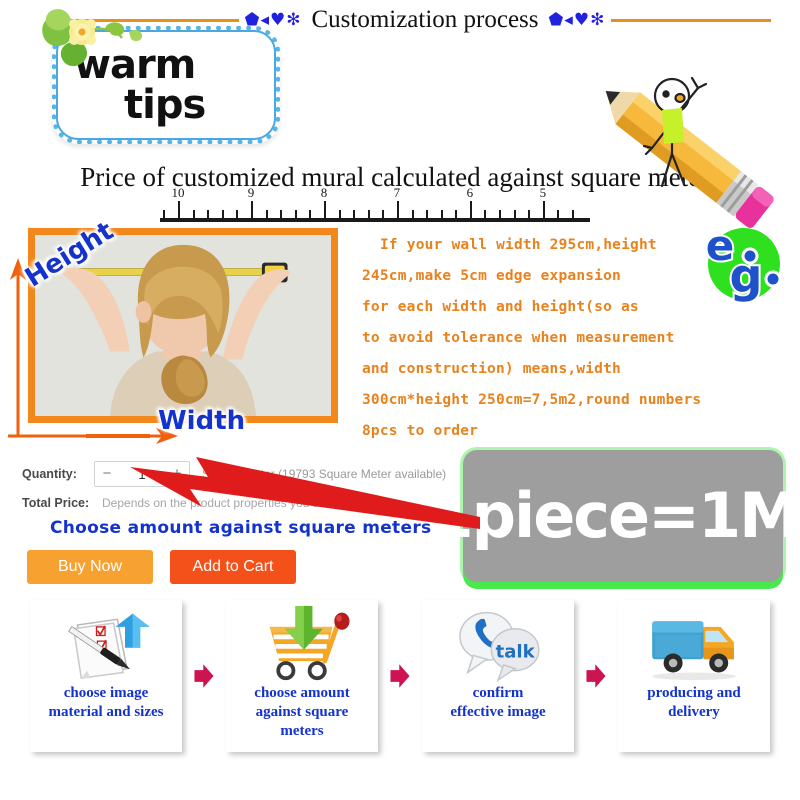 The image size is (800, 800). I want to click on quantity-stepper: − +, so click(142, 474).